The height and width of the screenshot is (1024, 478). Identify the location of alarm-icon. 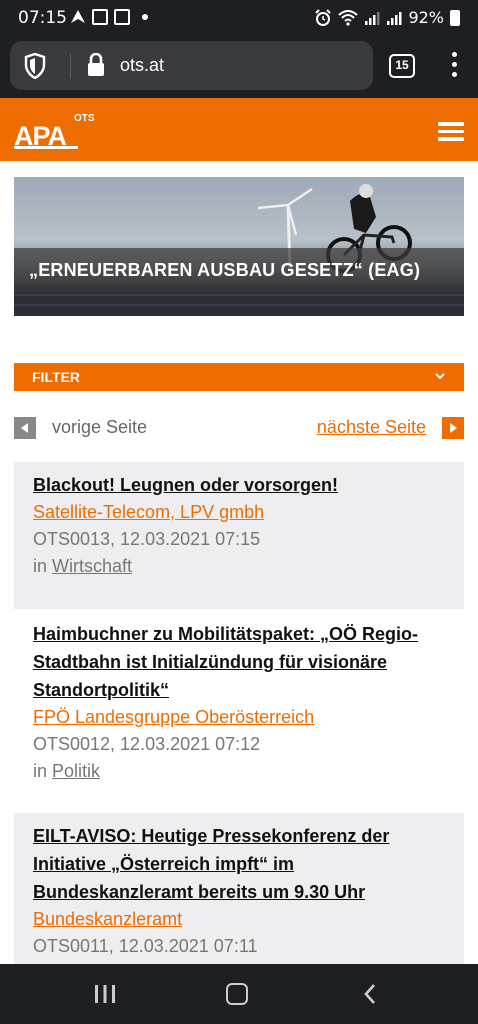
(323, 17).